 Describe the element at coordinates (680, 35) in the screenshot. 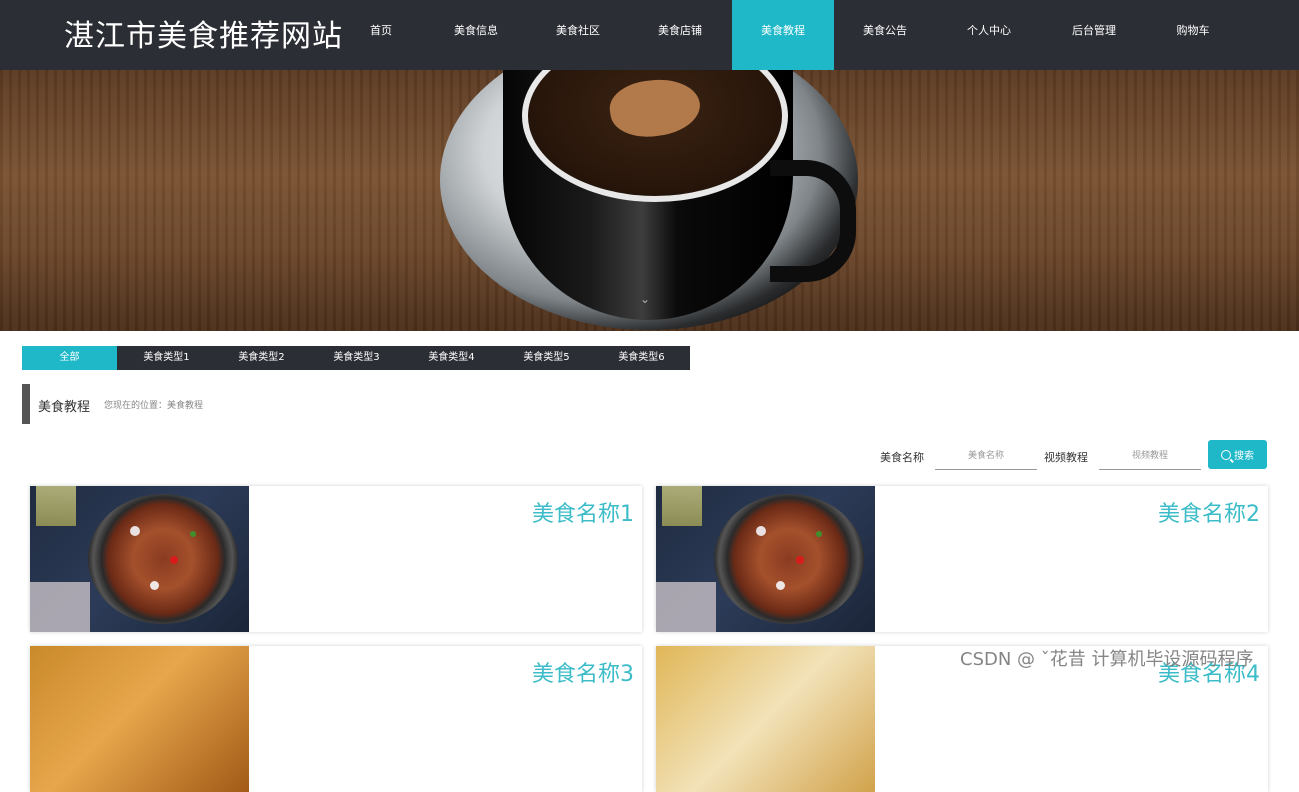

I see `nav-item-food-shops: 美食店铺` at that location.